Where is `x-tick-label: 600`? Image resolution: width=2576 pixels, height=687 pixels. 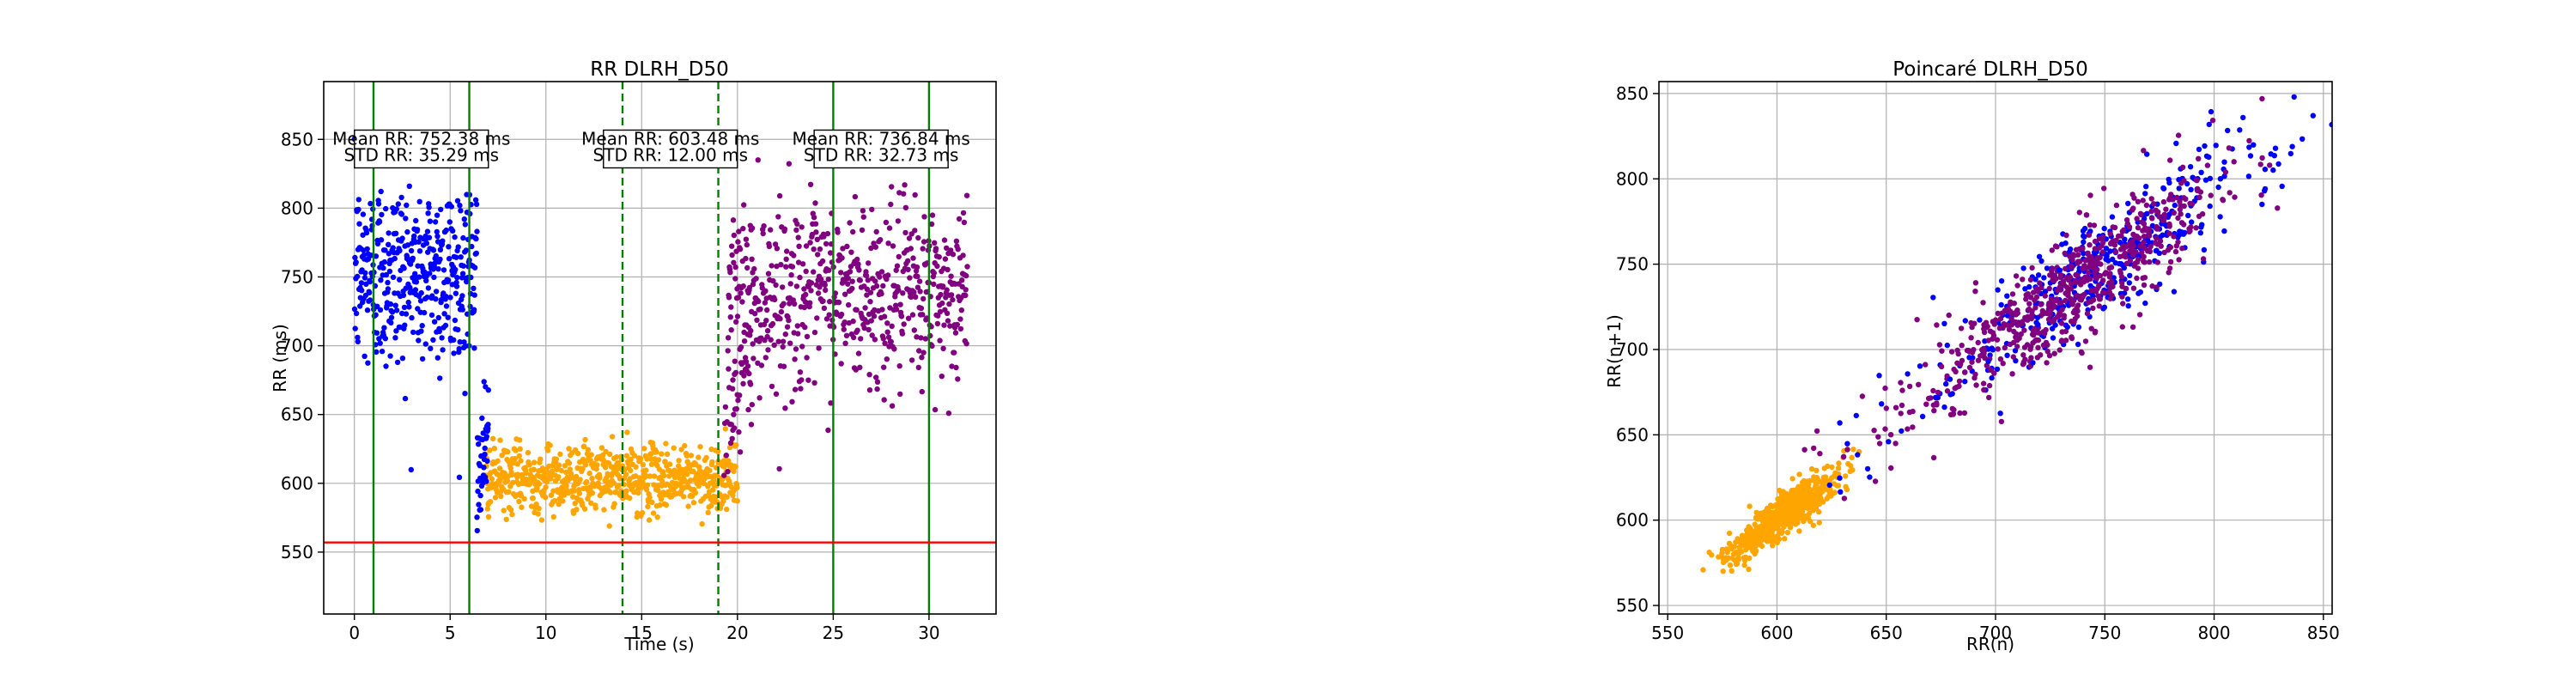
x-tick-label: 600 is located at coordinates (1777, 633).